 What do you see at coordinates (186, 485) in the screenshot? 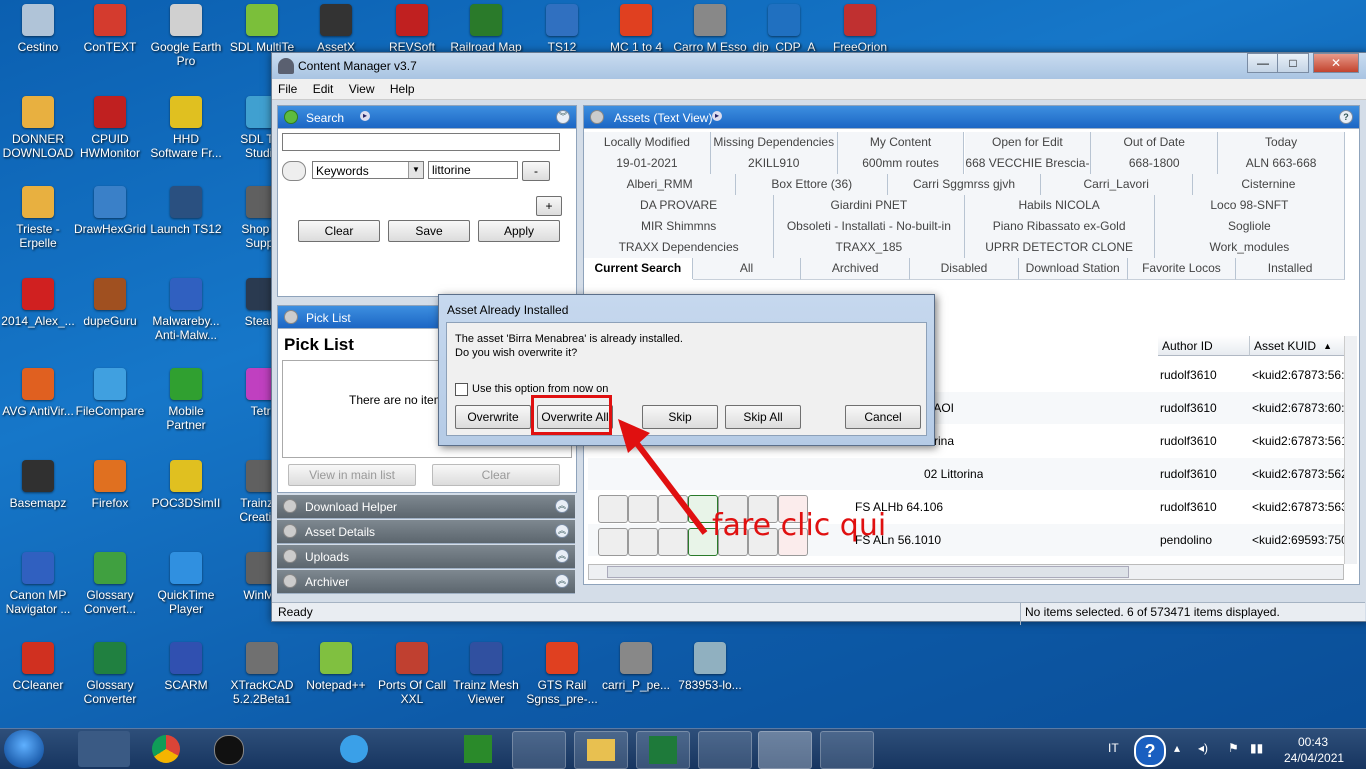
I see `desktop-icon: POC3DSimII` at bounding box center [186, 485].